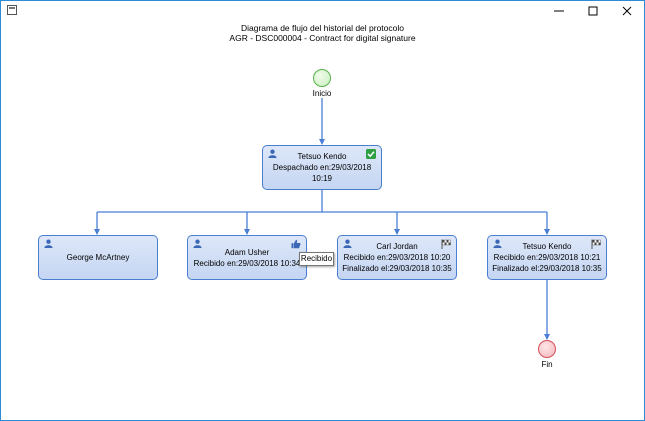 This screenshot has height=421, width=645. Describe the element at coordinates (322, 156) in the screenshot. I see `dispatcher-name: Tetsuo Kendo` at that location.